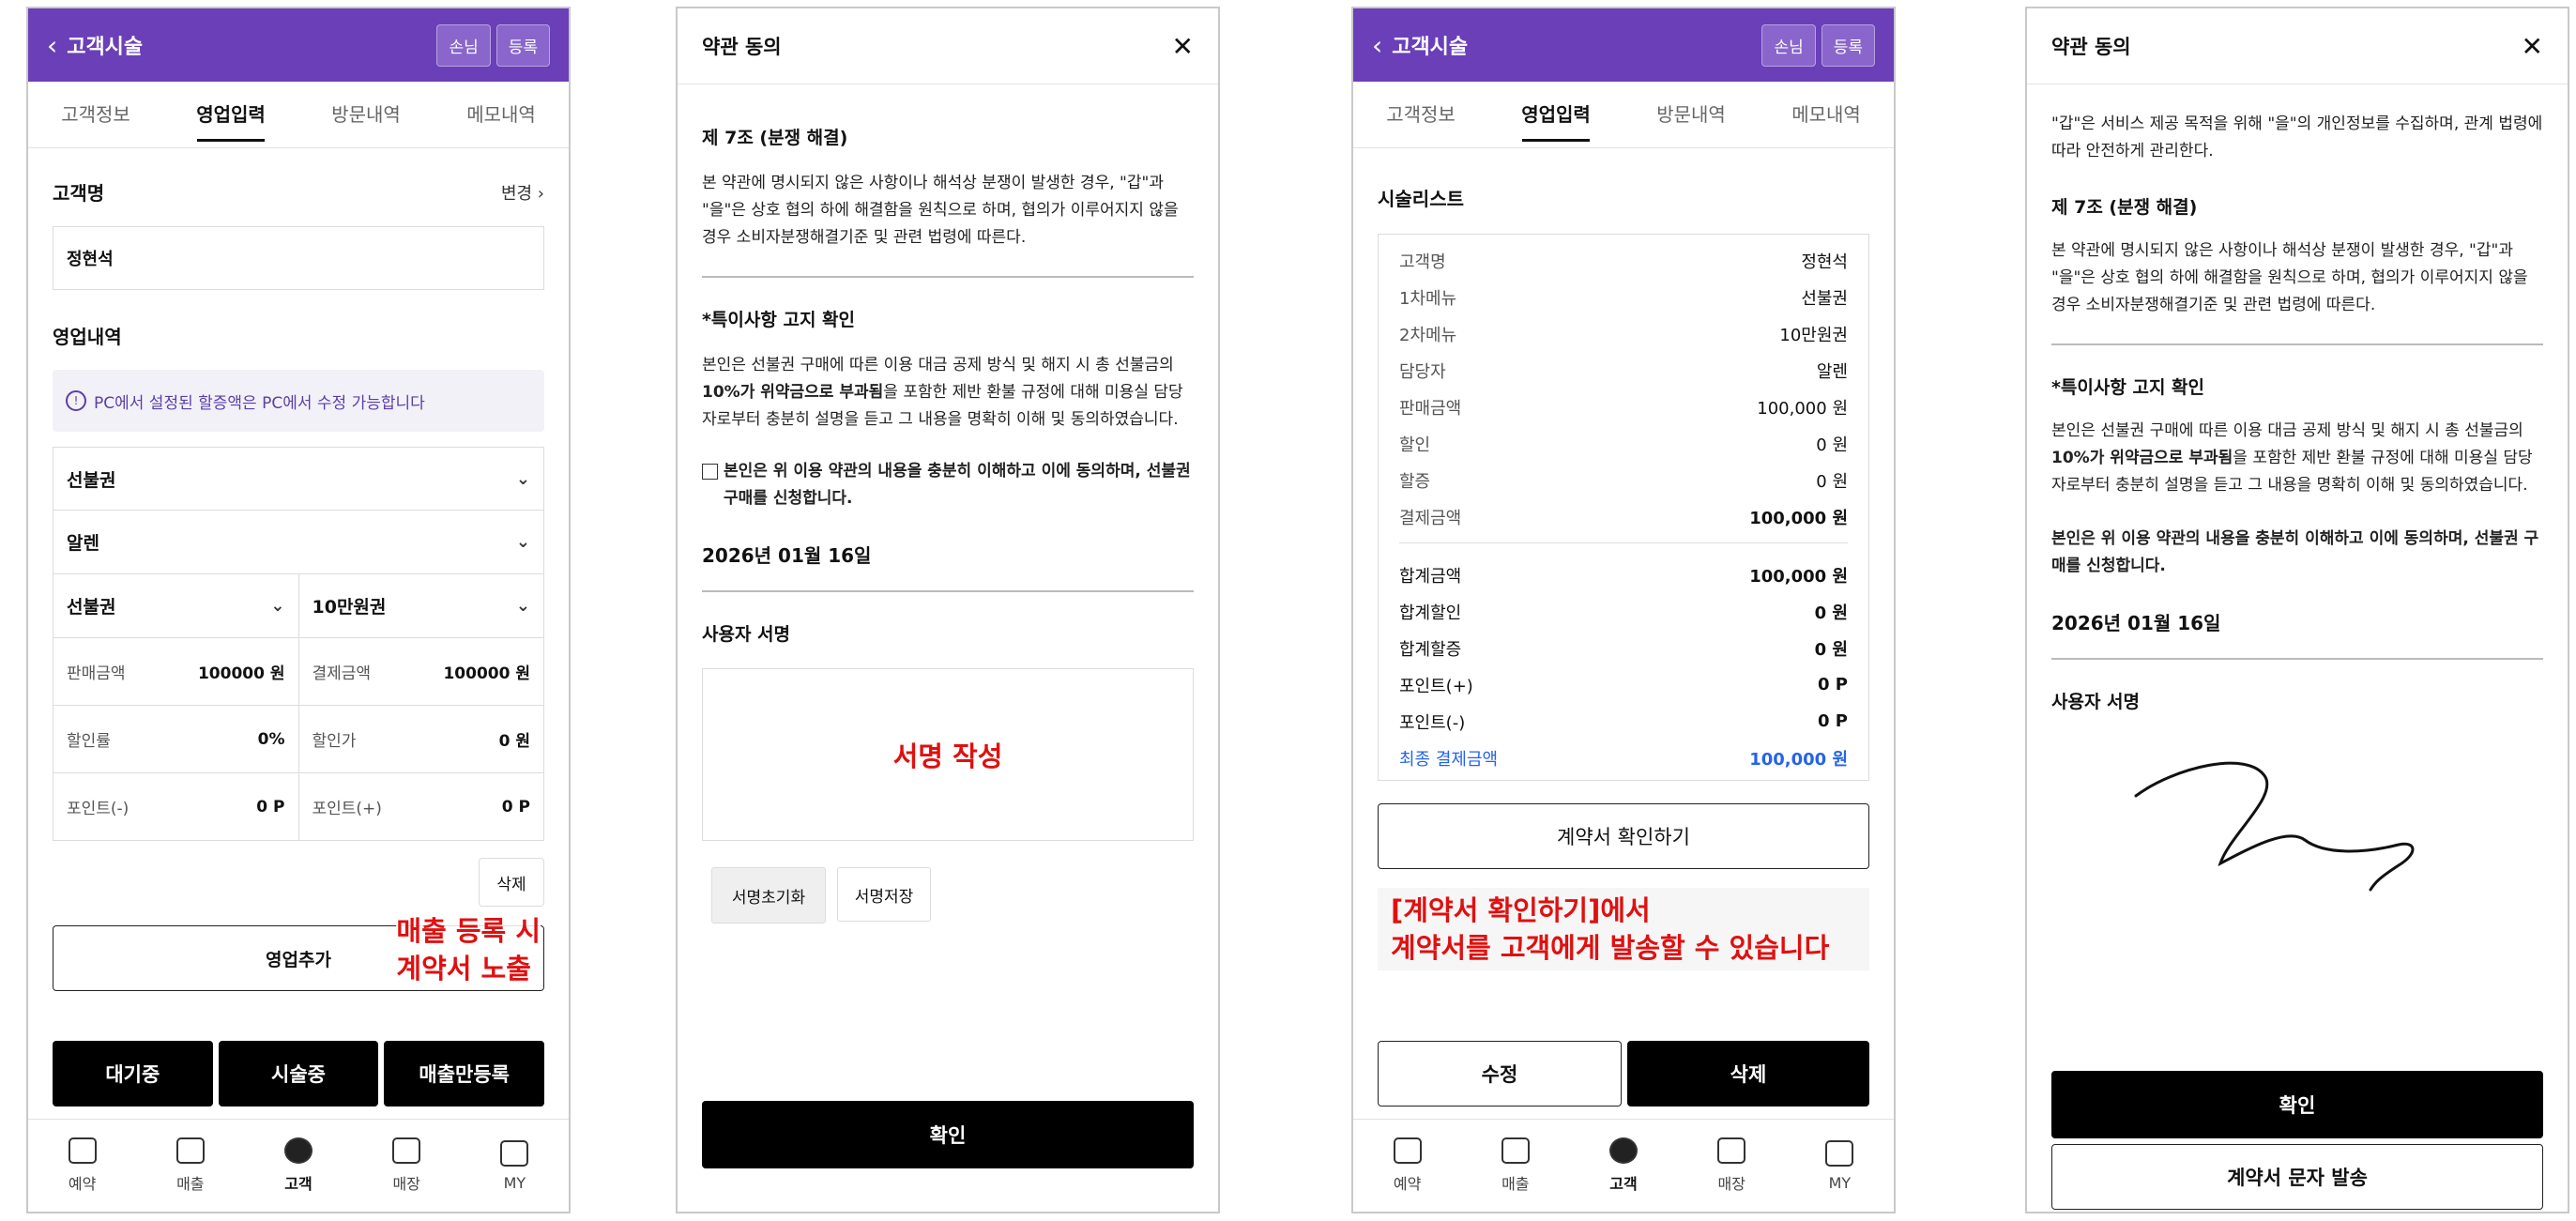 This screenshot has height=1221, width=2576. What do you see at coordinates (710, 472) in the screenshot?
I see `agree-checkbox` at bounding box center [710, 472].